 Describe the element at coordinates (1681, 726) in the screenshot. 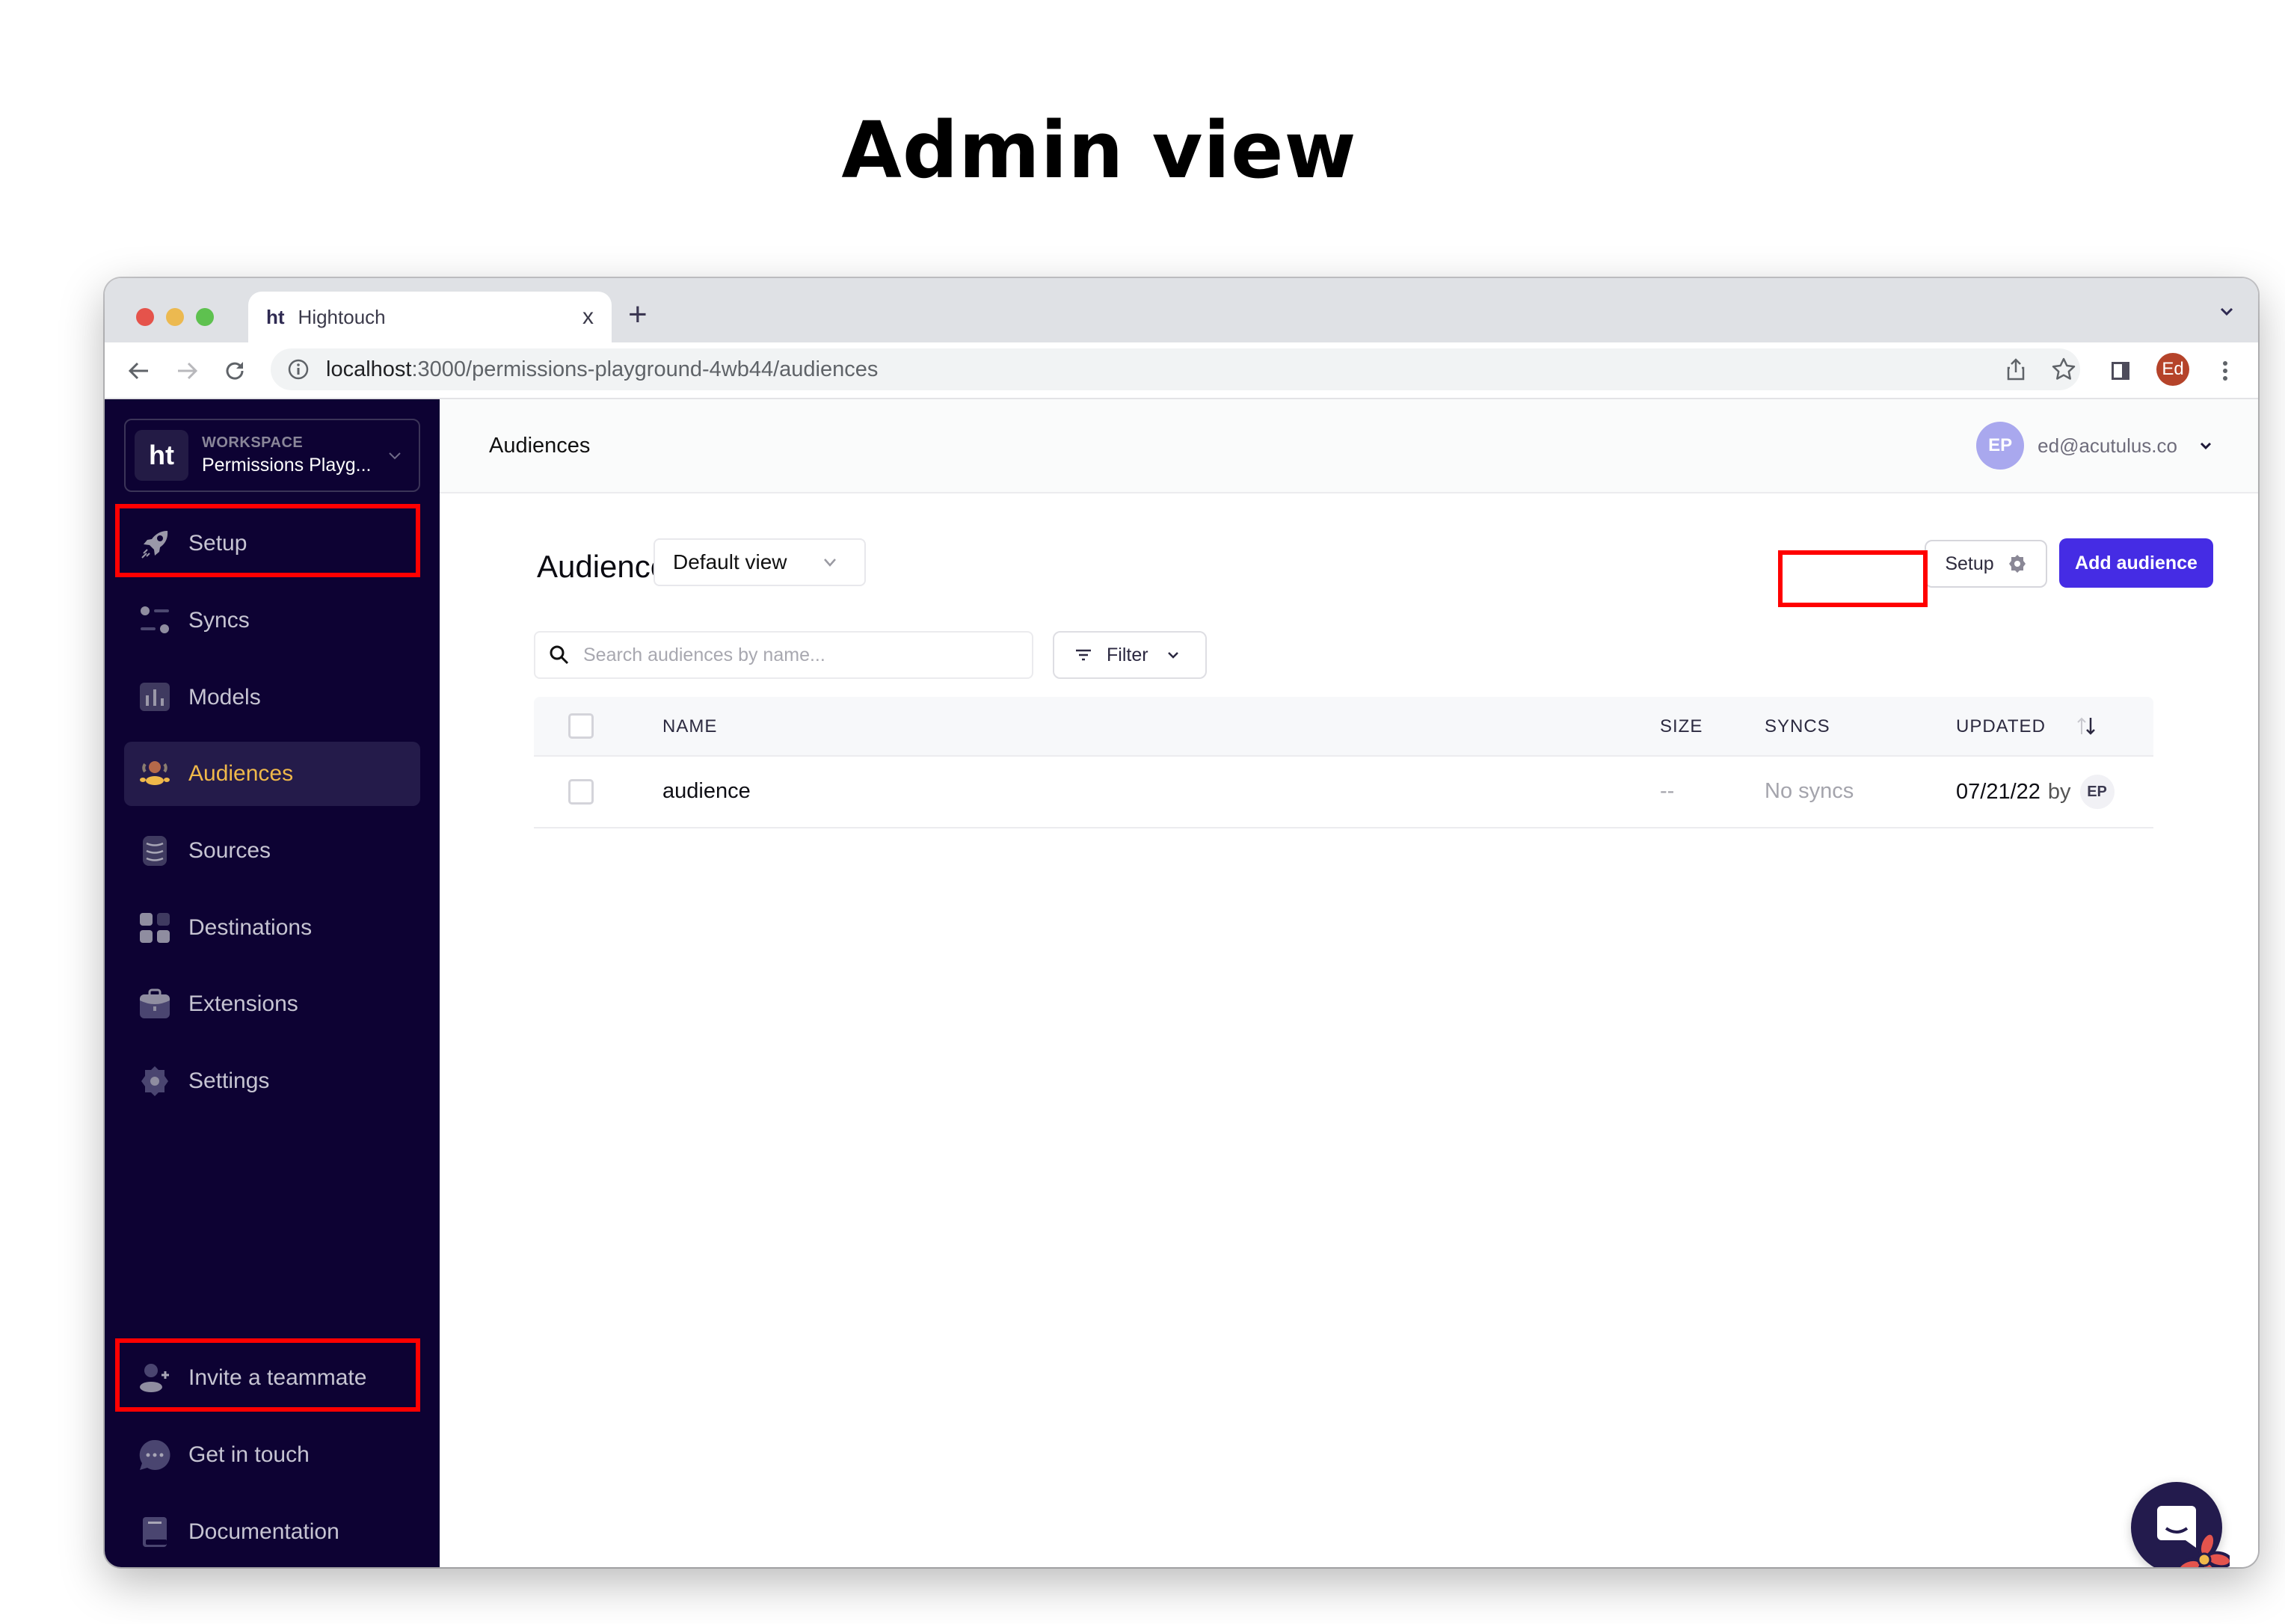

I see `column-header-size: SIZE` at that location.